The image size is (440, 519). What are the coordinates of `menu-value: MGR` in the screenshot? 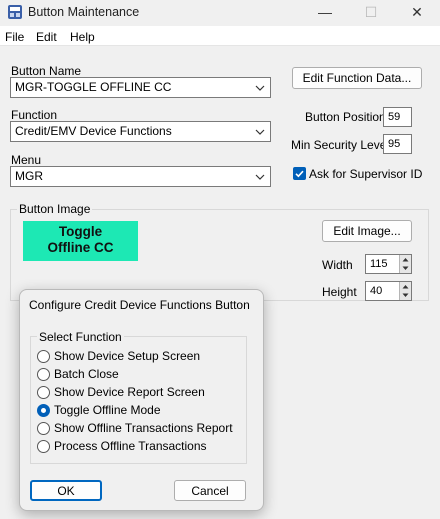 It's located at (29, 176).